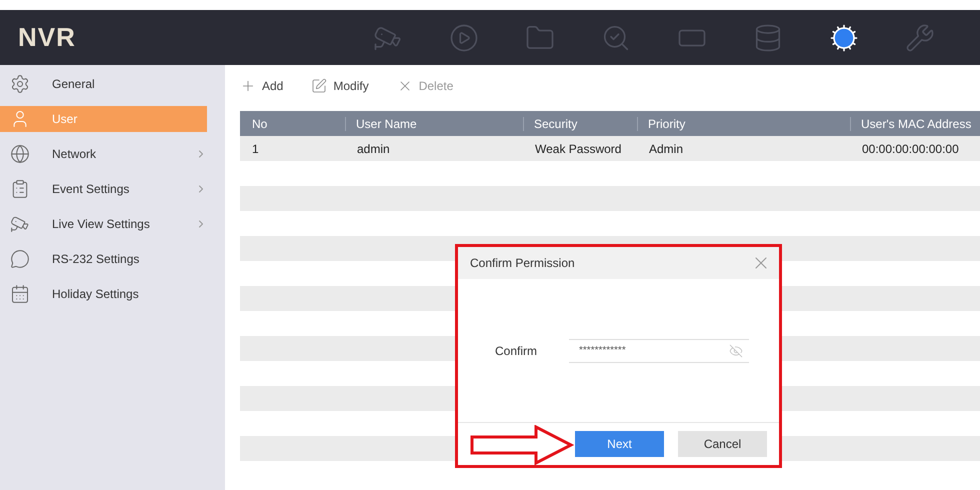 This screenshot has width=980, height=490. What do you see at coordinates (103, 259) in the screenshot?
I see `sidebar-item: RS-232 Settings` at bounding box center [103, 259].